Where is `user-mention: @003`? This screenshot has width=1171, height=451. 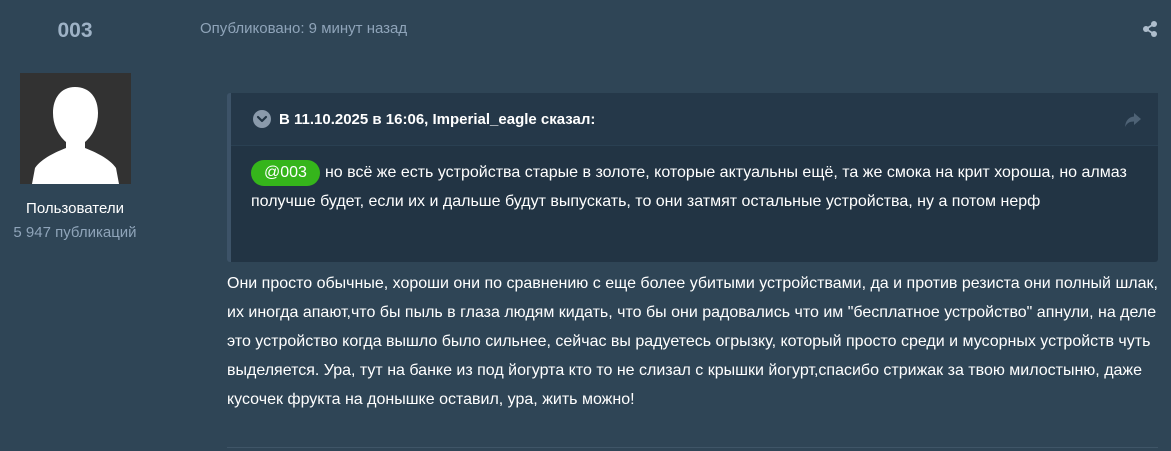
user-mention: @003 is located at coordinates (285, 173).